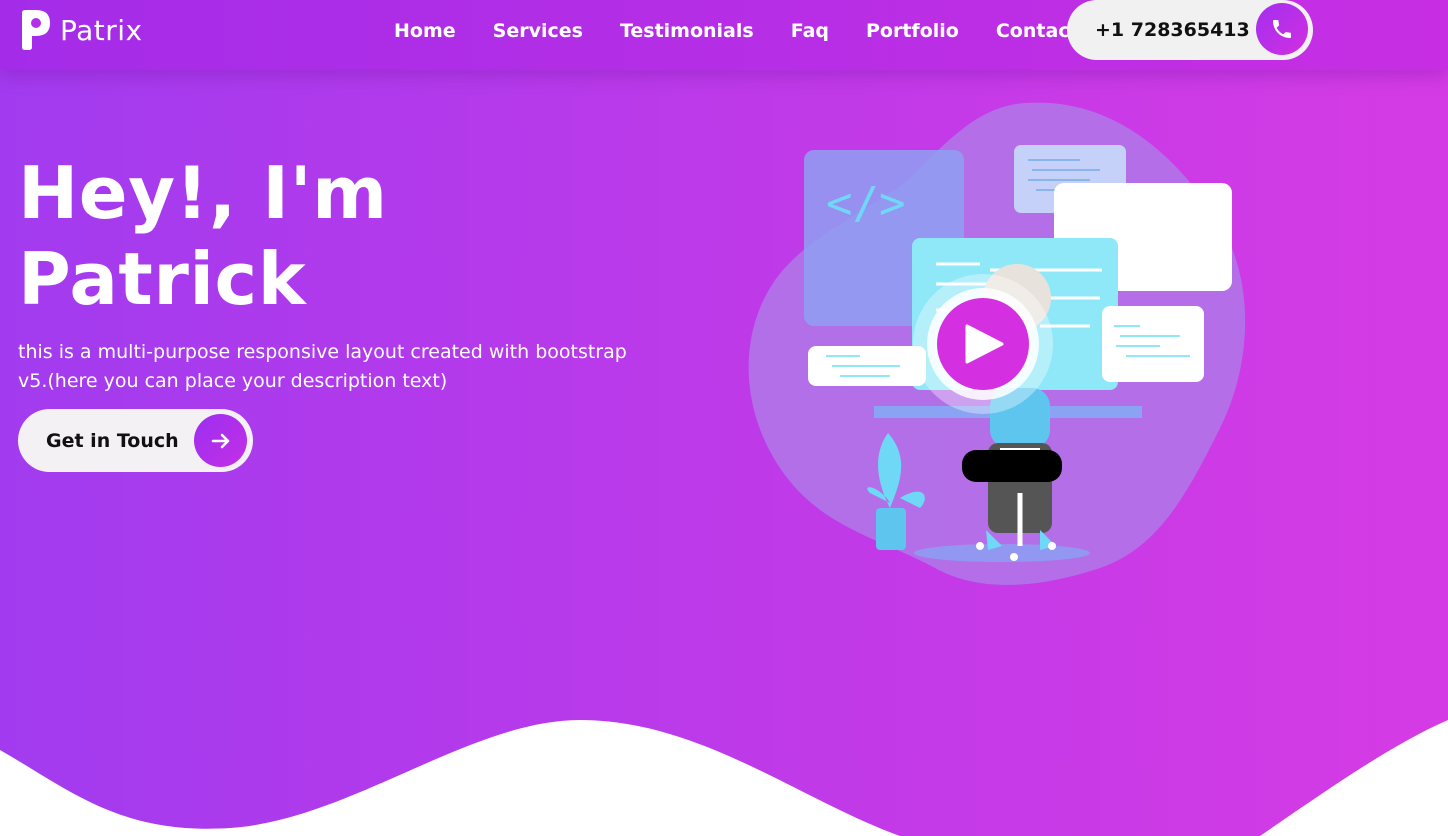 The height and width of the screenshot is (836, 1448). Describe the element at coordinates (36, 30) in the screenshot. I see `p-logo-icon` at that location.